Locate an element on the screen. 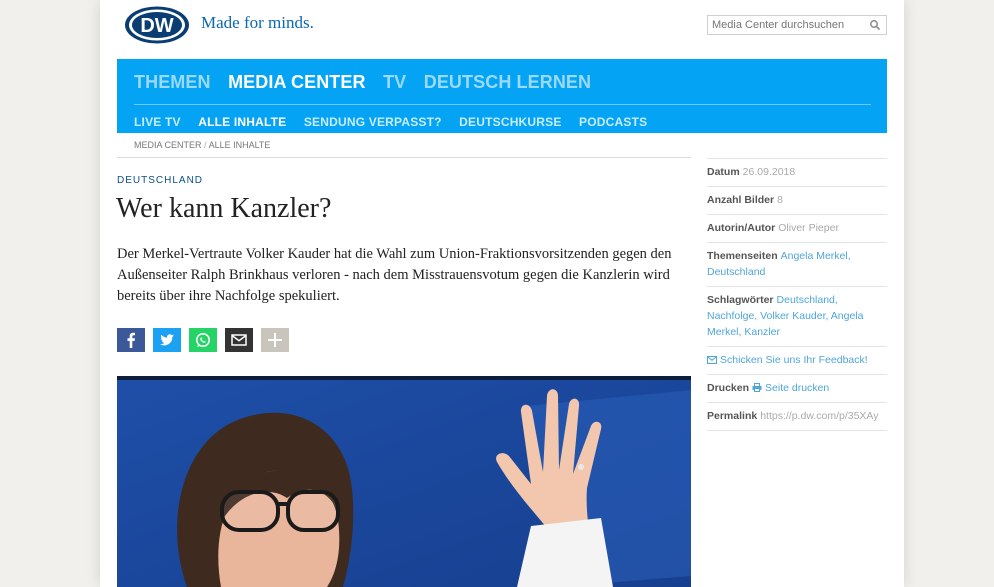 The height and width of the screenshot is (587, 994). subnav-alle-inhalte: ALLE INHALTE is located at coordinates (242, 122).